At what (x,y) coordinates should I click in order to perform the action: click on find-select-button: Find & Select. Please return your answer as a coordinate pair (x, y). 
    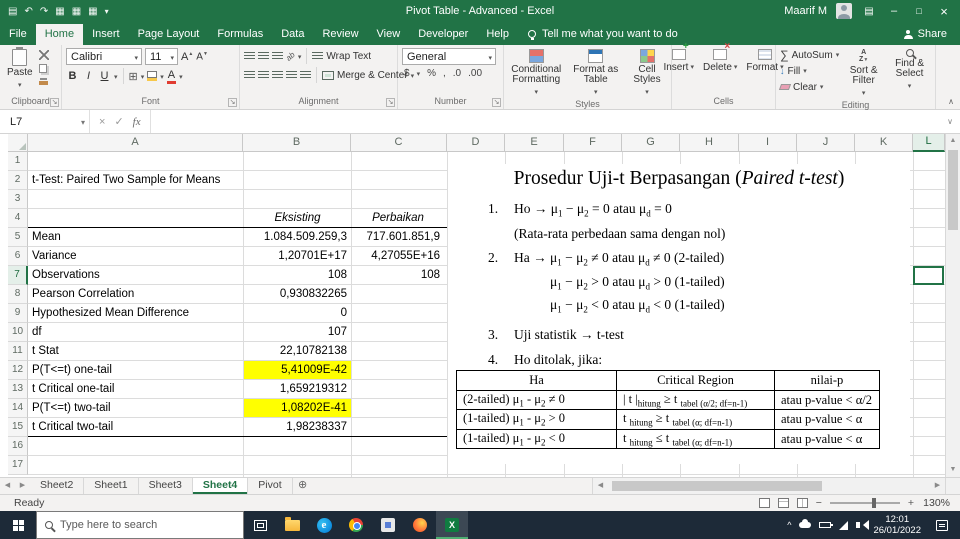
    Looking at the image, I should click on (909, 70).